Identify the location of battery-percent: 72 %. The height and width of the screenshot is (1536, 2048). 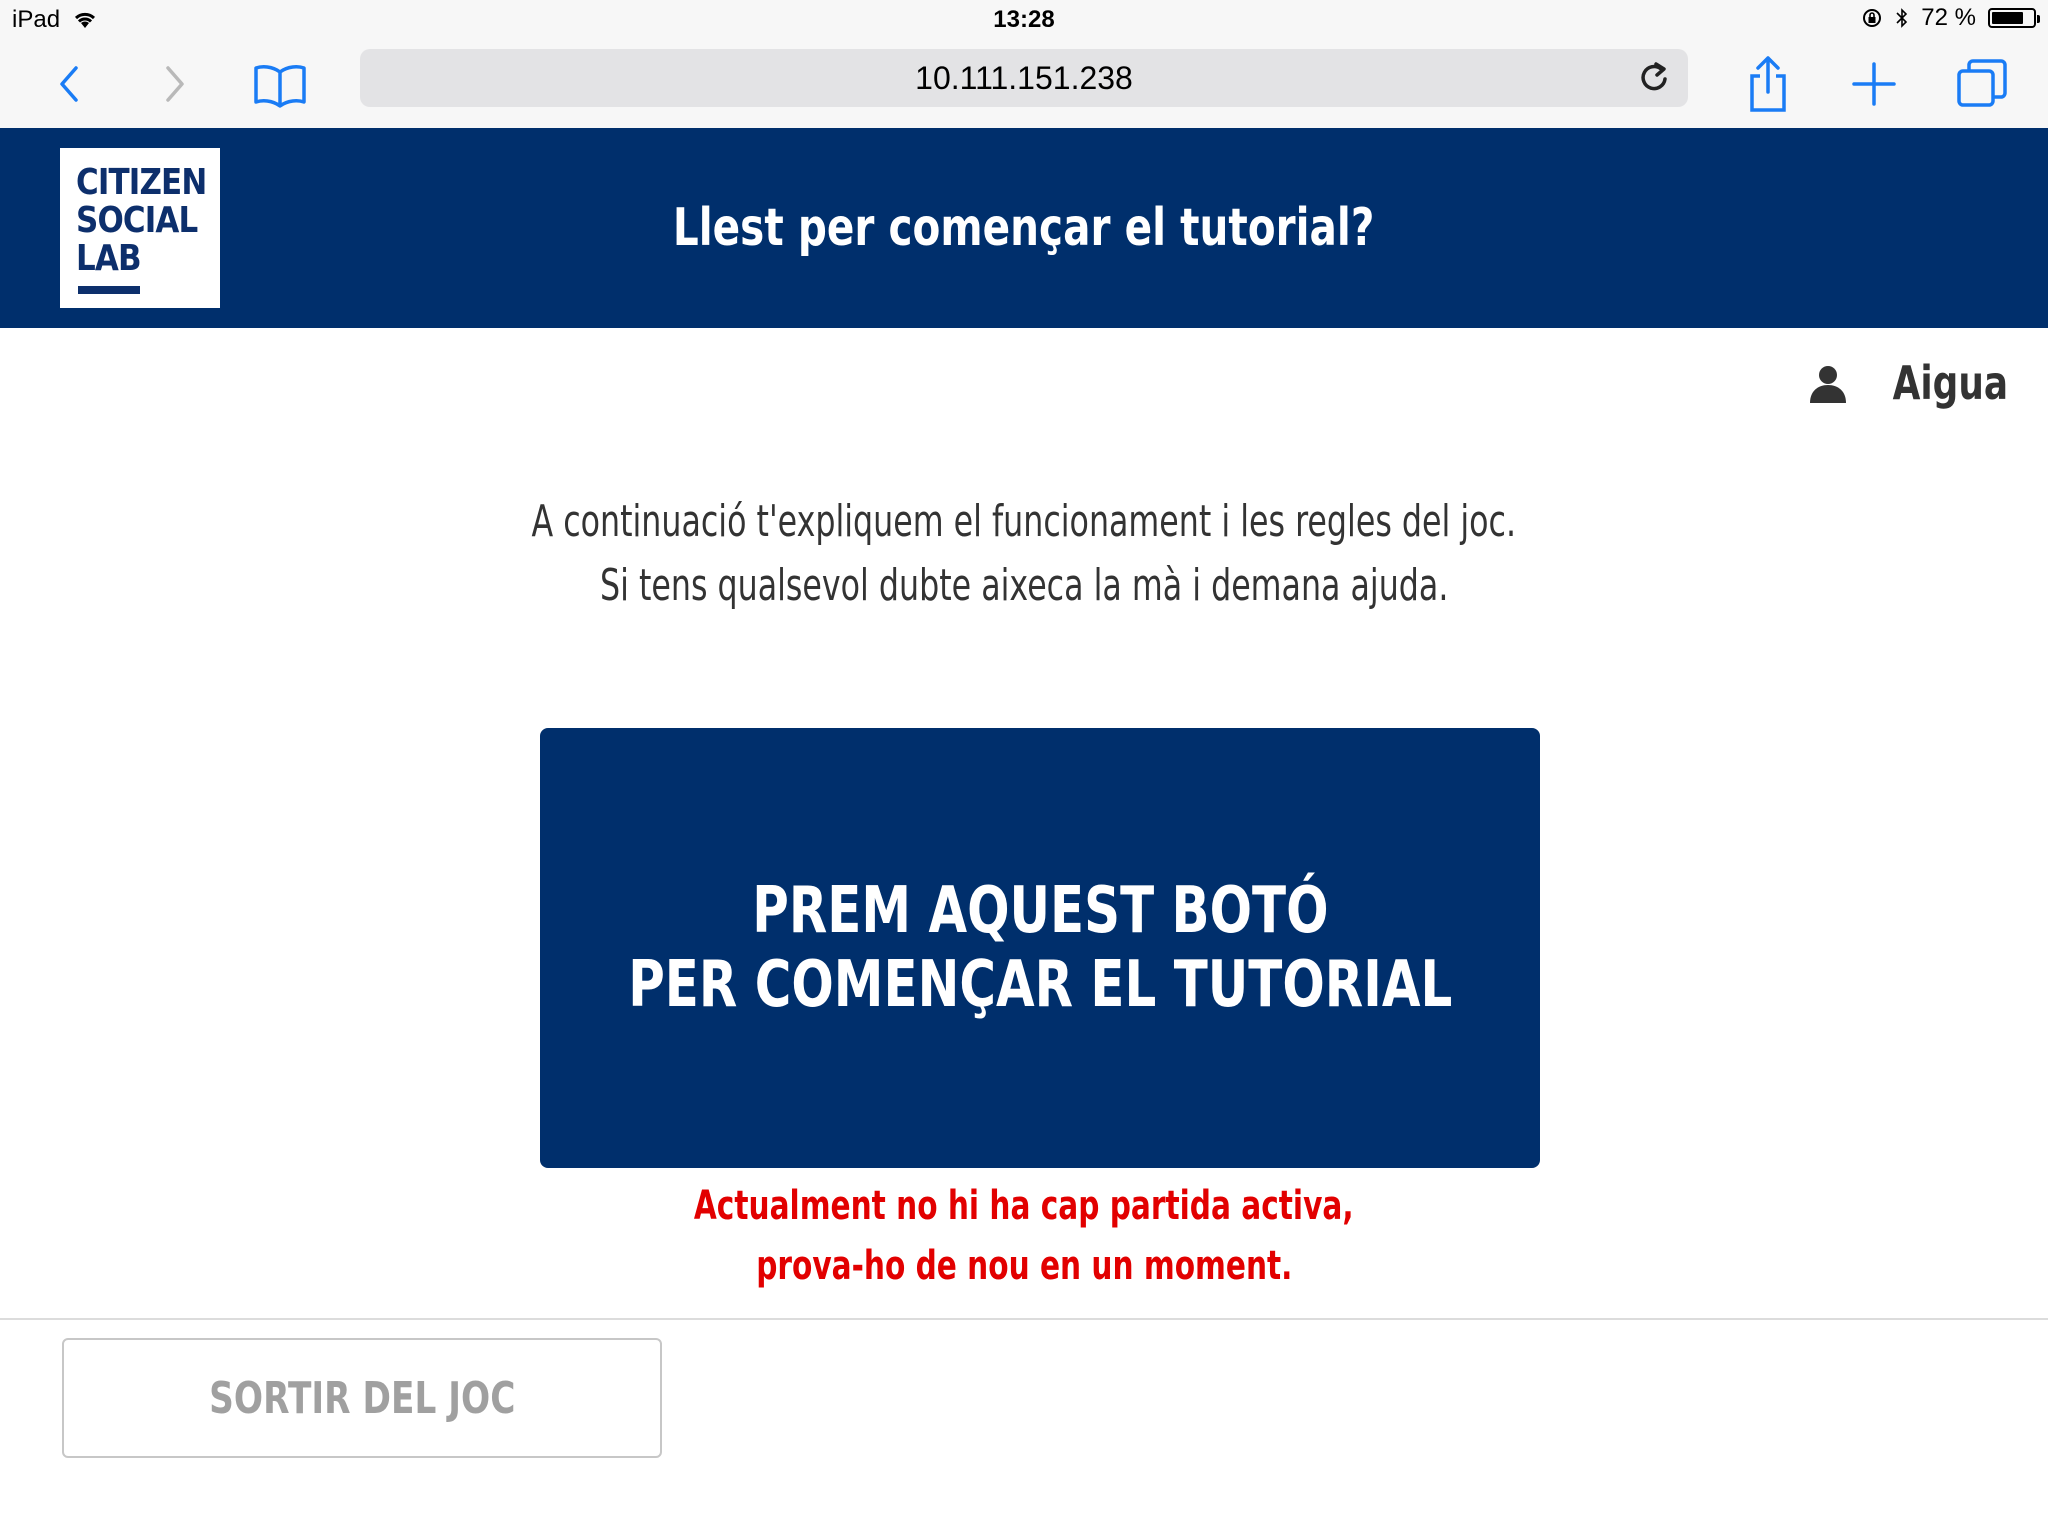
(1948, 17).